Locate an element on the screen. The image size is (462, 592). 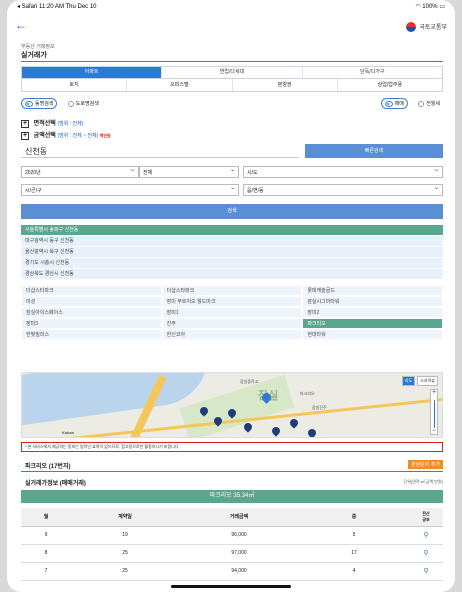
status-battery: 100% is located at coordinates (430, 7).